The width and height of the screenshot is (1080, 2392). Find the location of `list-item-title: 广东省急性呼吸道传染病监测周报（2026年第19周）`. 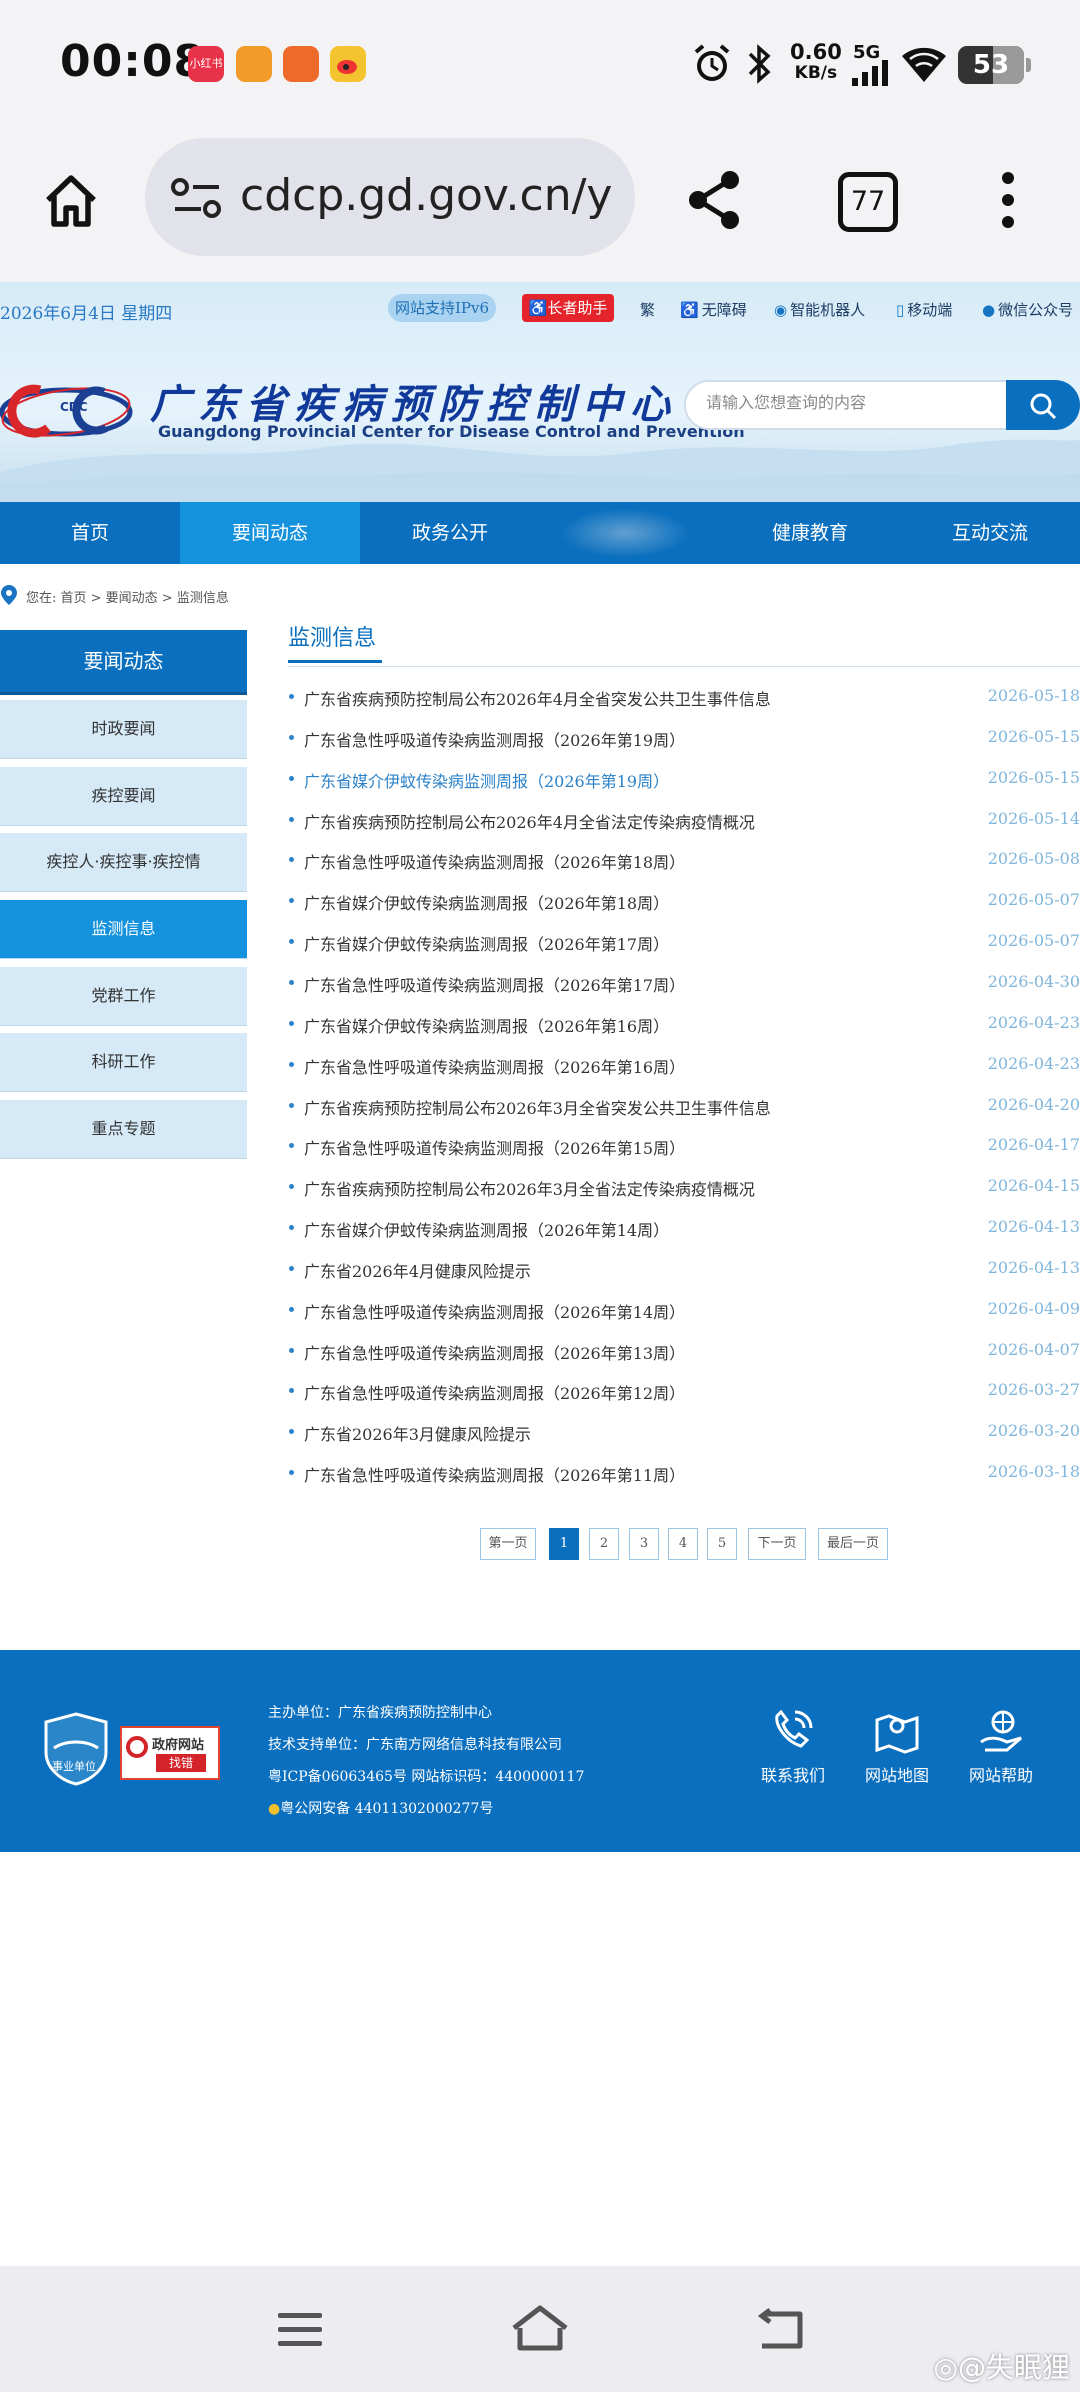

list-item-title: 广东省急性呼吸道传染病监测周报（2026年第19周） is located at coordinates (494, 739).